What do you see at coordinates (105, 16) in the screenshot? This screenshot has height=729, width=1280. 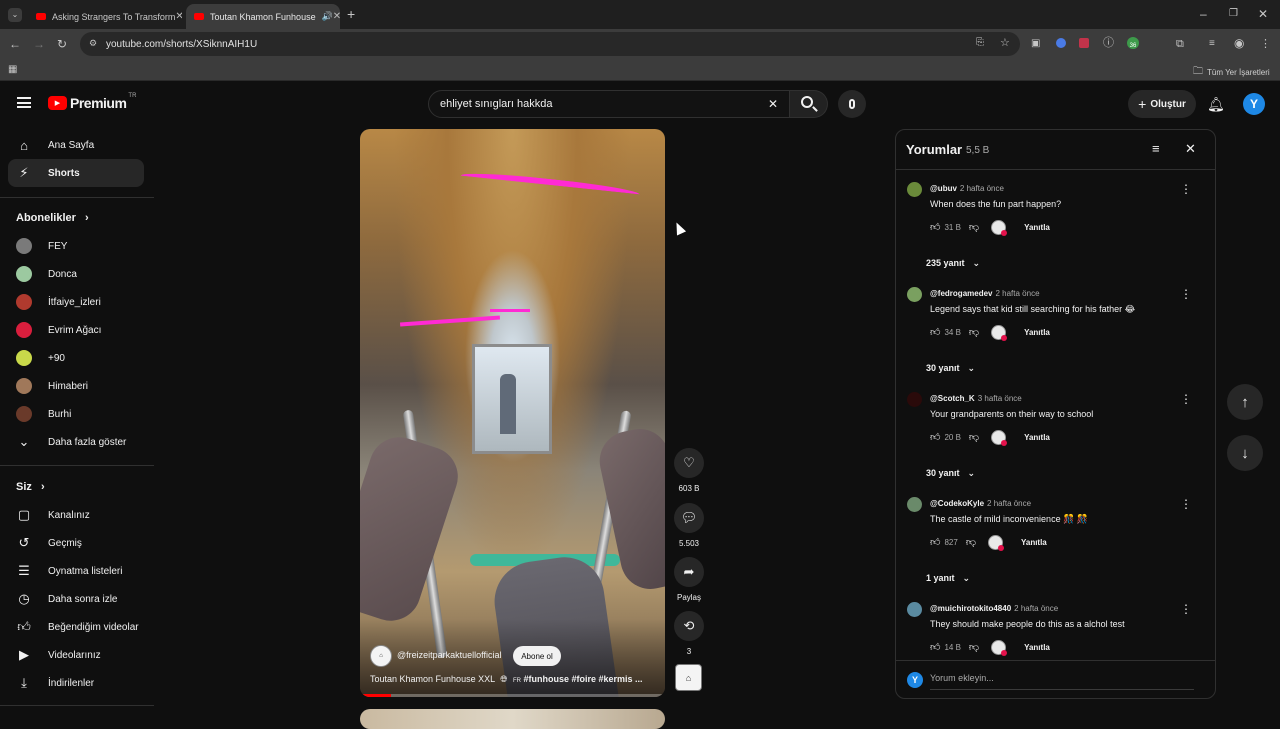 I see `tab-asking-strangers: Asking Strangers To Transform ✕` at bounding box center [105, 16].